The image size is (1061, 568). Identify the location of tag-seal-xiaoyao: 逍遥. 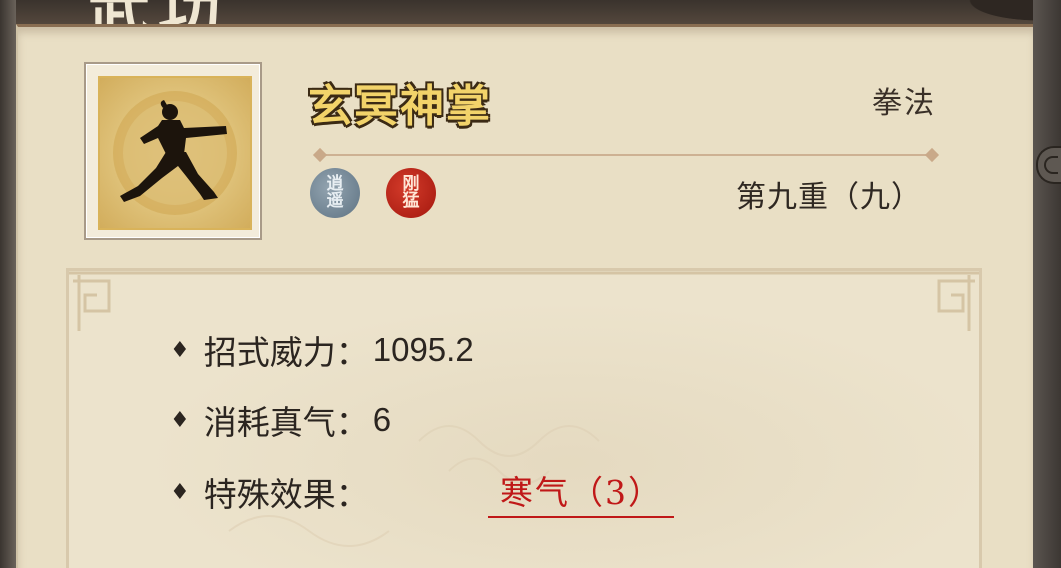
(335, 193).